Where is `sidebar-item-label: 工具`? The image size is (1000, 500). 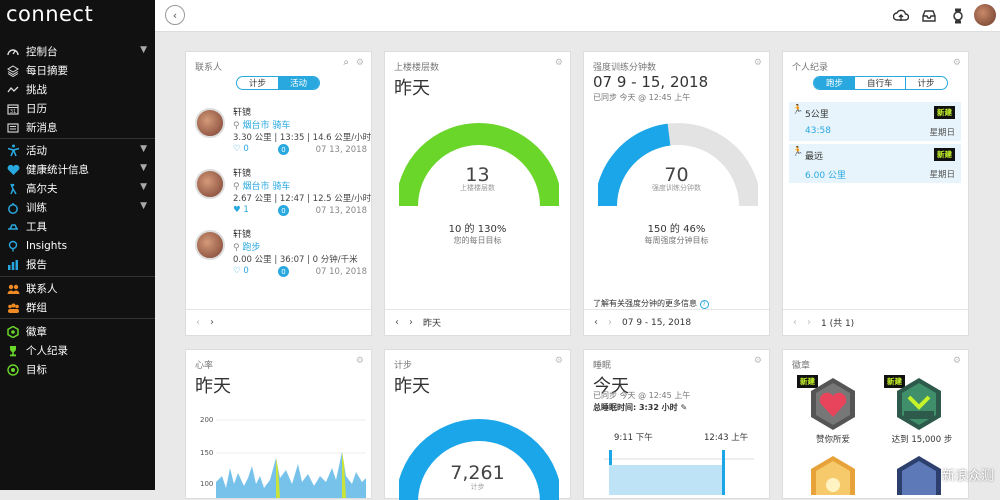 sidebar-item-label: 工具 is located at coordinates (36, 227).